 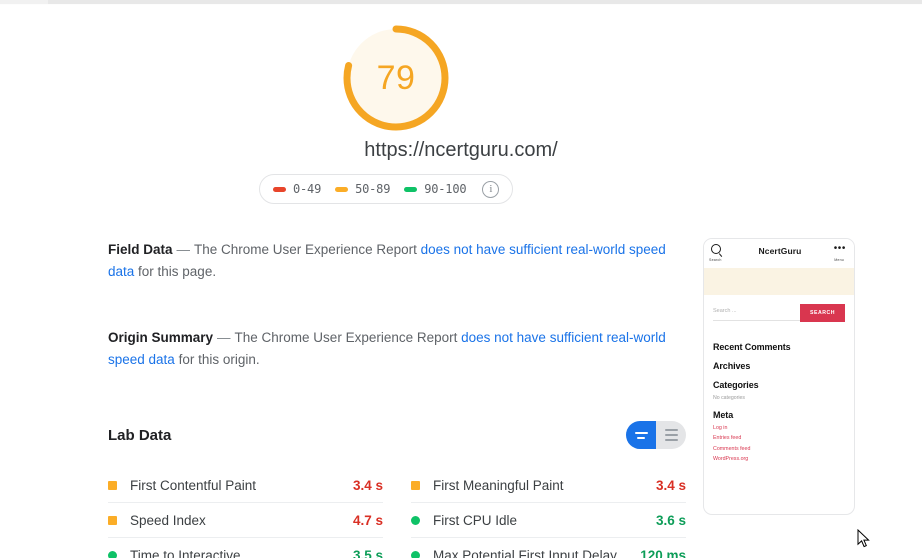 What do you see at coordinates (397, 435) in the screenshot?
I see `lab-data-header: Lab Data` at bounding box center [397, 435].